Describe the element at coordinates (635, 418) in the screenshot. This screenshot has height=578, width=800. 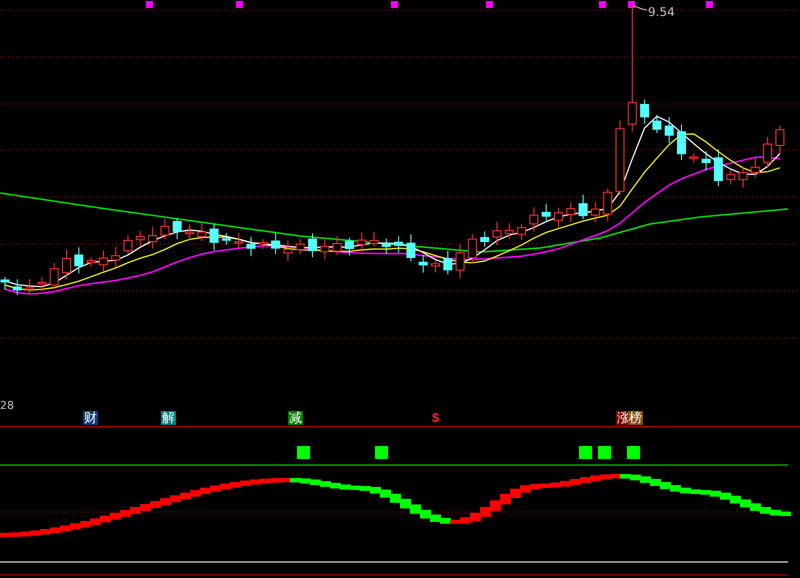
I see `signal-badge: 榜` at that location.